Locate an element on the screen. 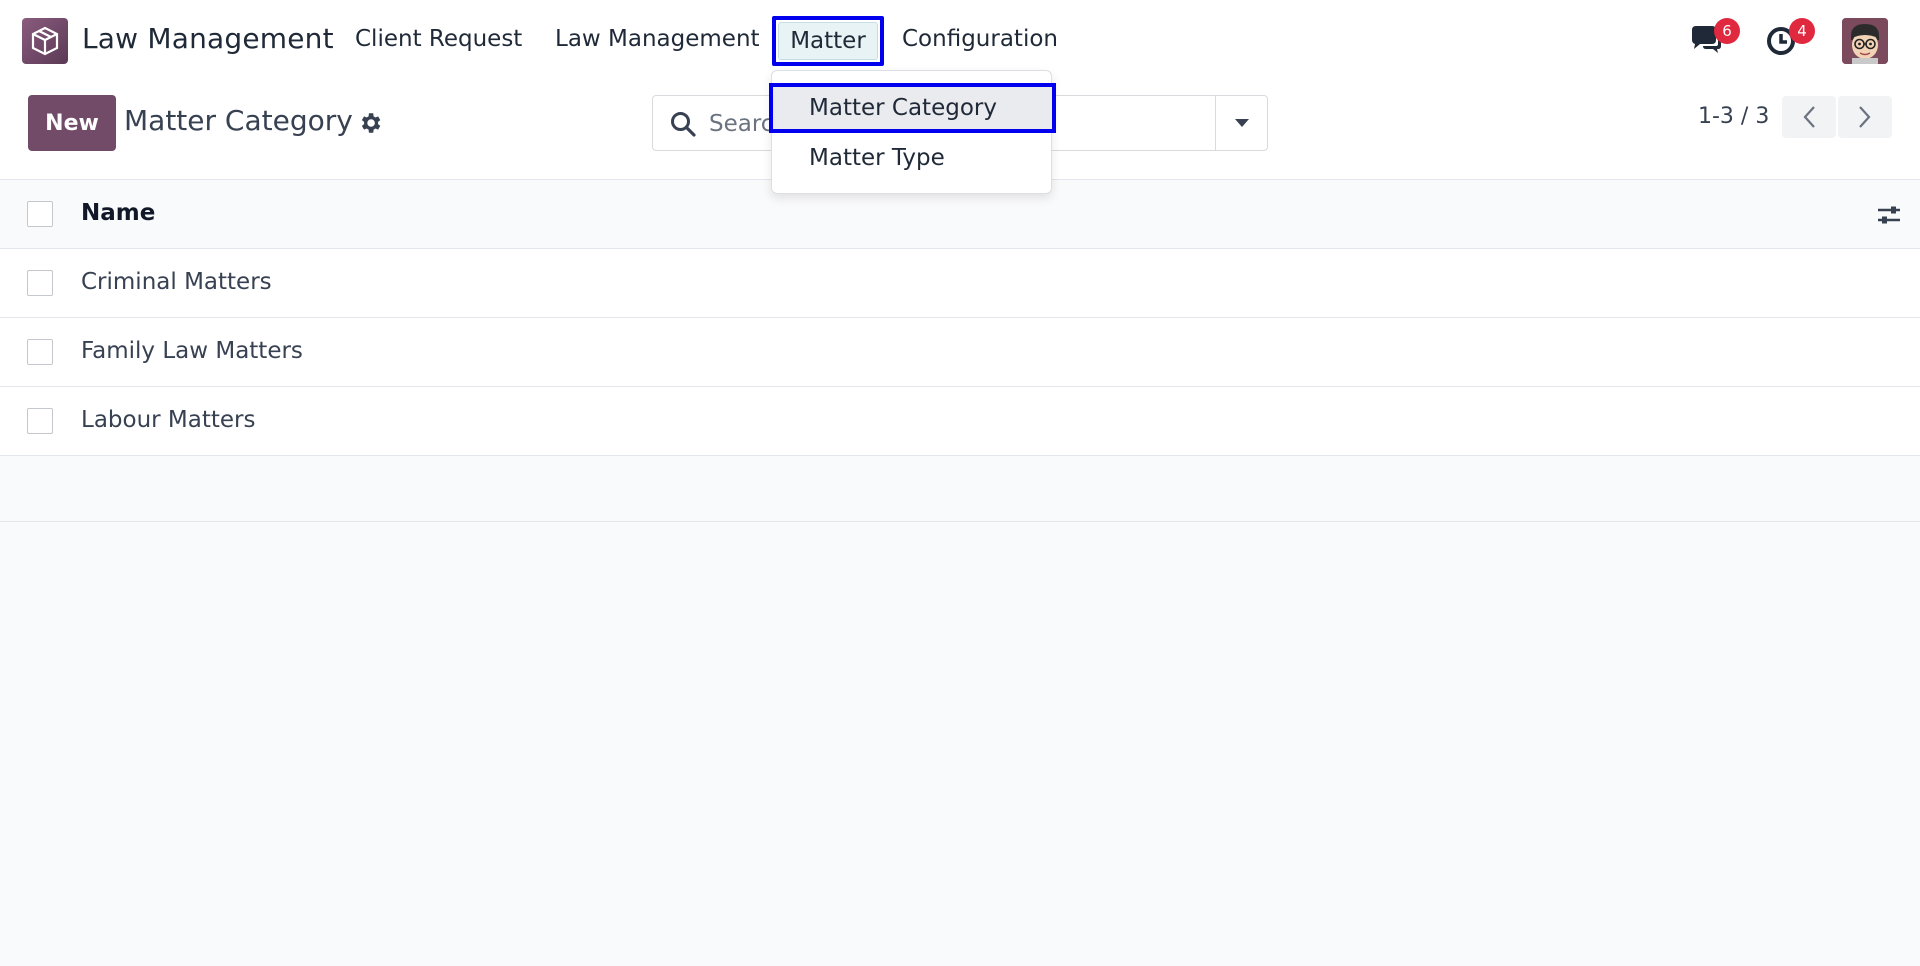 The height and width of the screenshot is (966, 1920). chevron-right-icon is located at coordinates (1865, 117).